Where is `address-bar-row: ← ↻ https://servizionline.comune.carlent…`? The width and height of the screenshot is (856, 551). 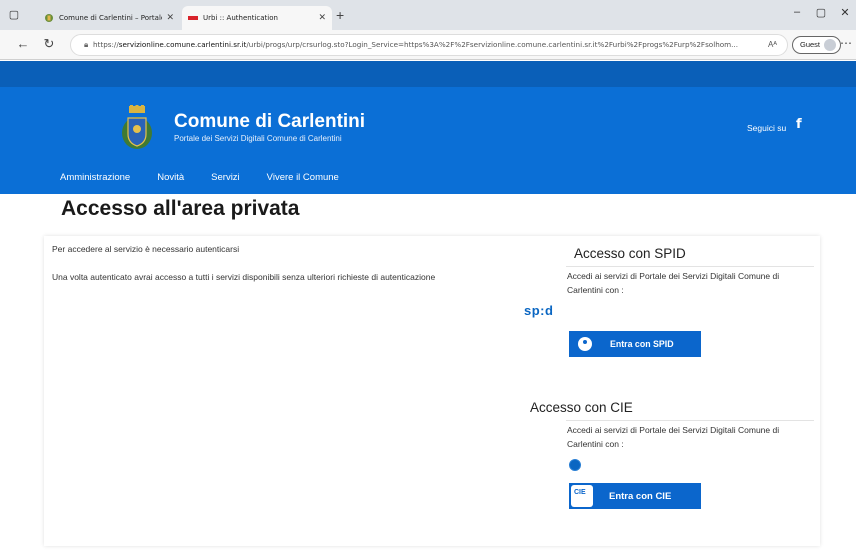
address-bar-row: ← ↻ https://servizionline.comune.carlent… is located at coordinates (428, 45).